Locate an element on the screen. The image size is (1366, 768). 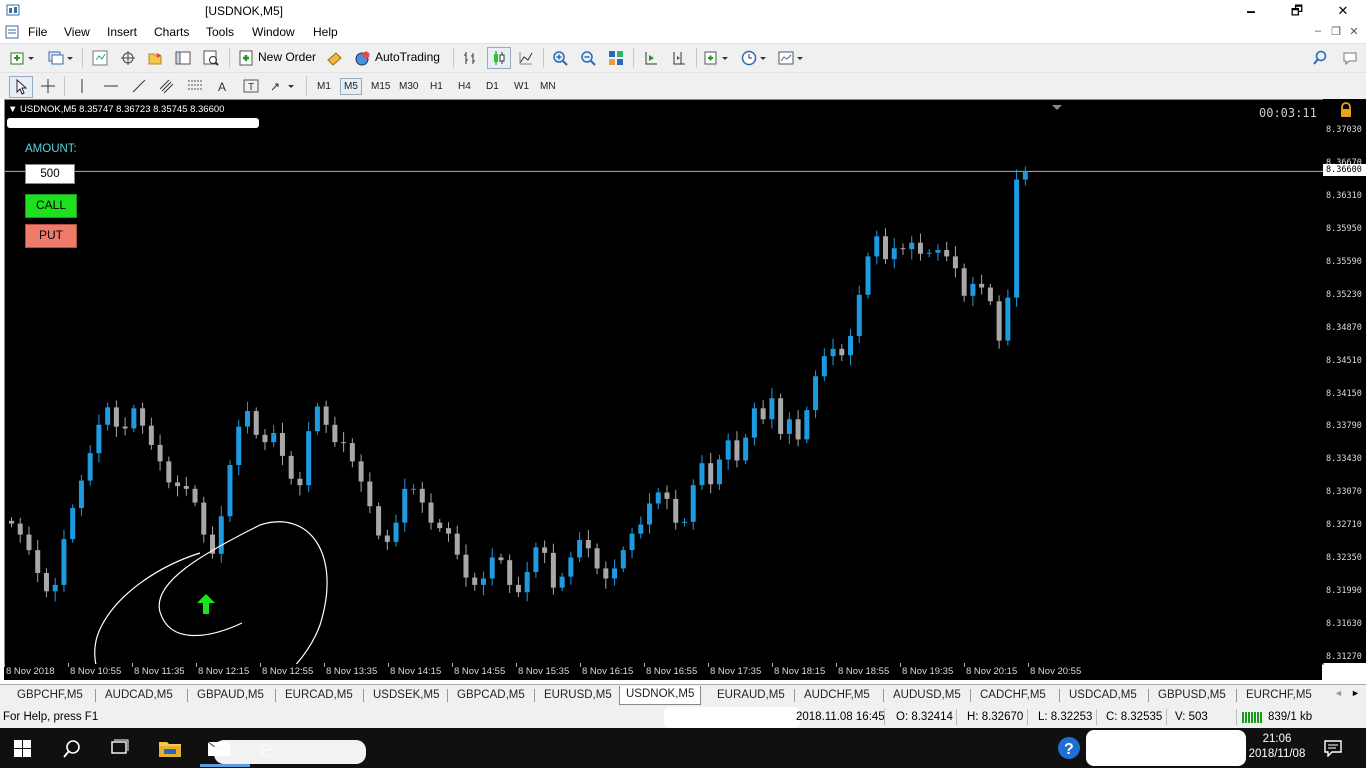
search-icon is located at coordinates (1320, 58).